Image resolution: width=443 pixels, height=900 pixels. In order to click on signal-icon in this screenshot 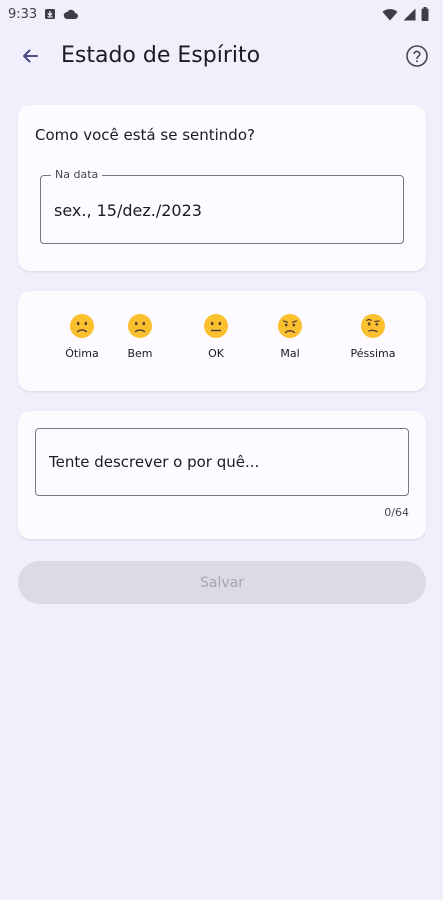, I will do `click(409, 14)`.